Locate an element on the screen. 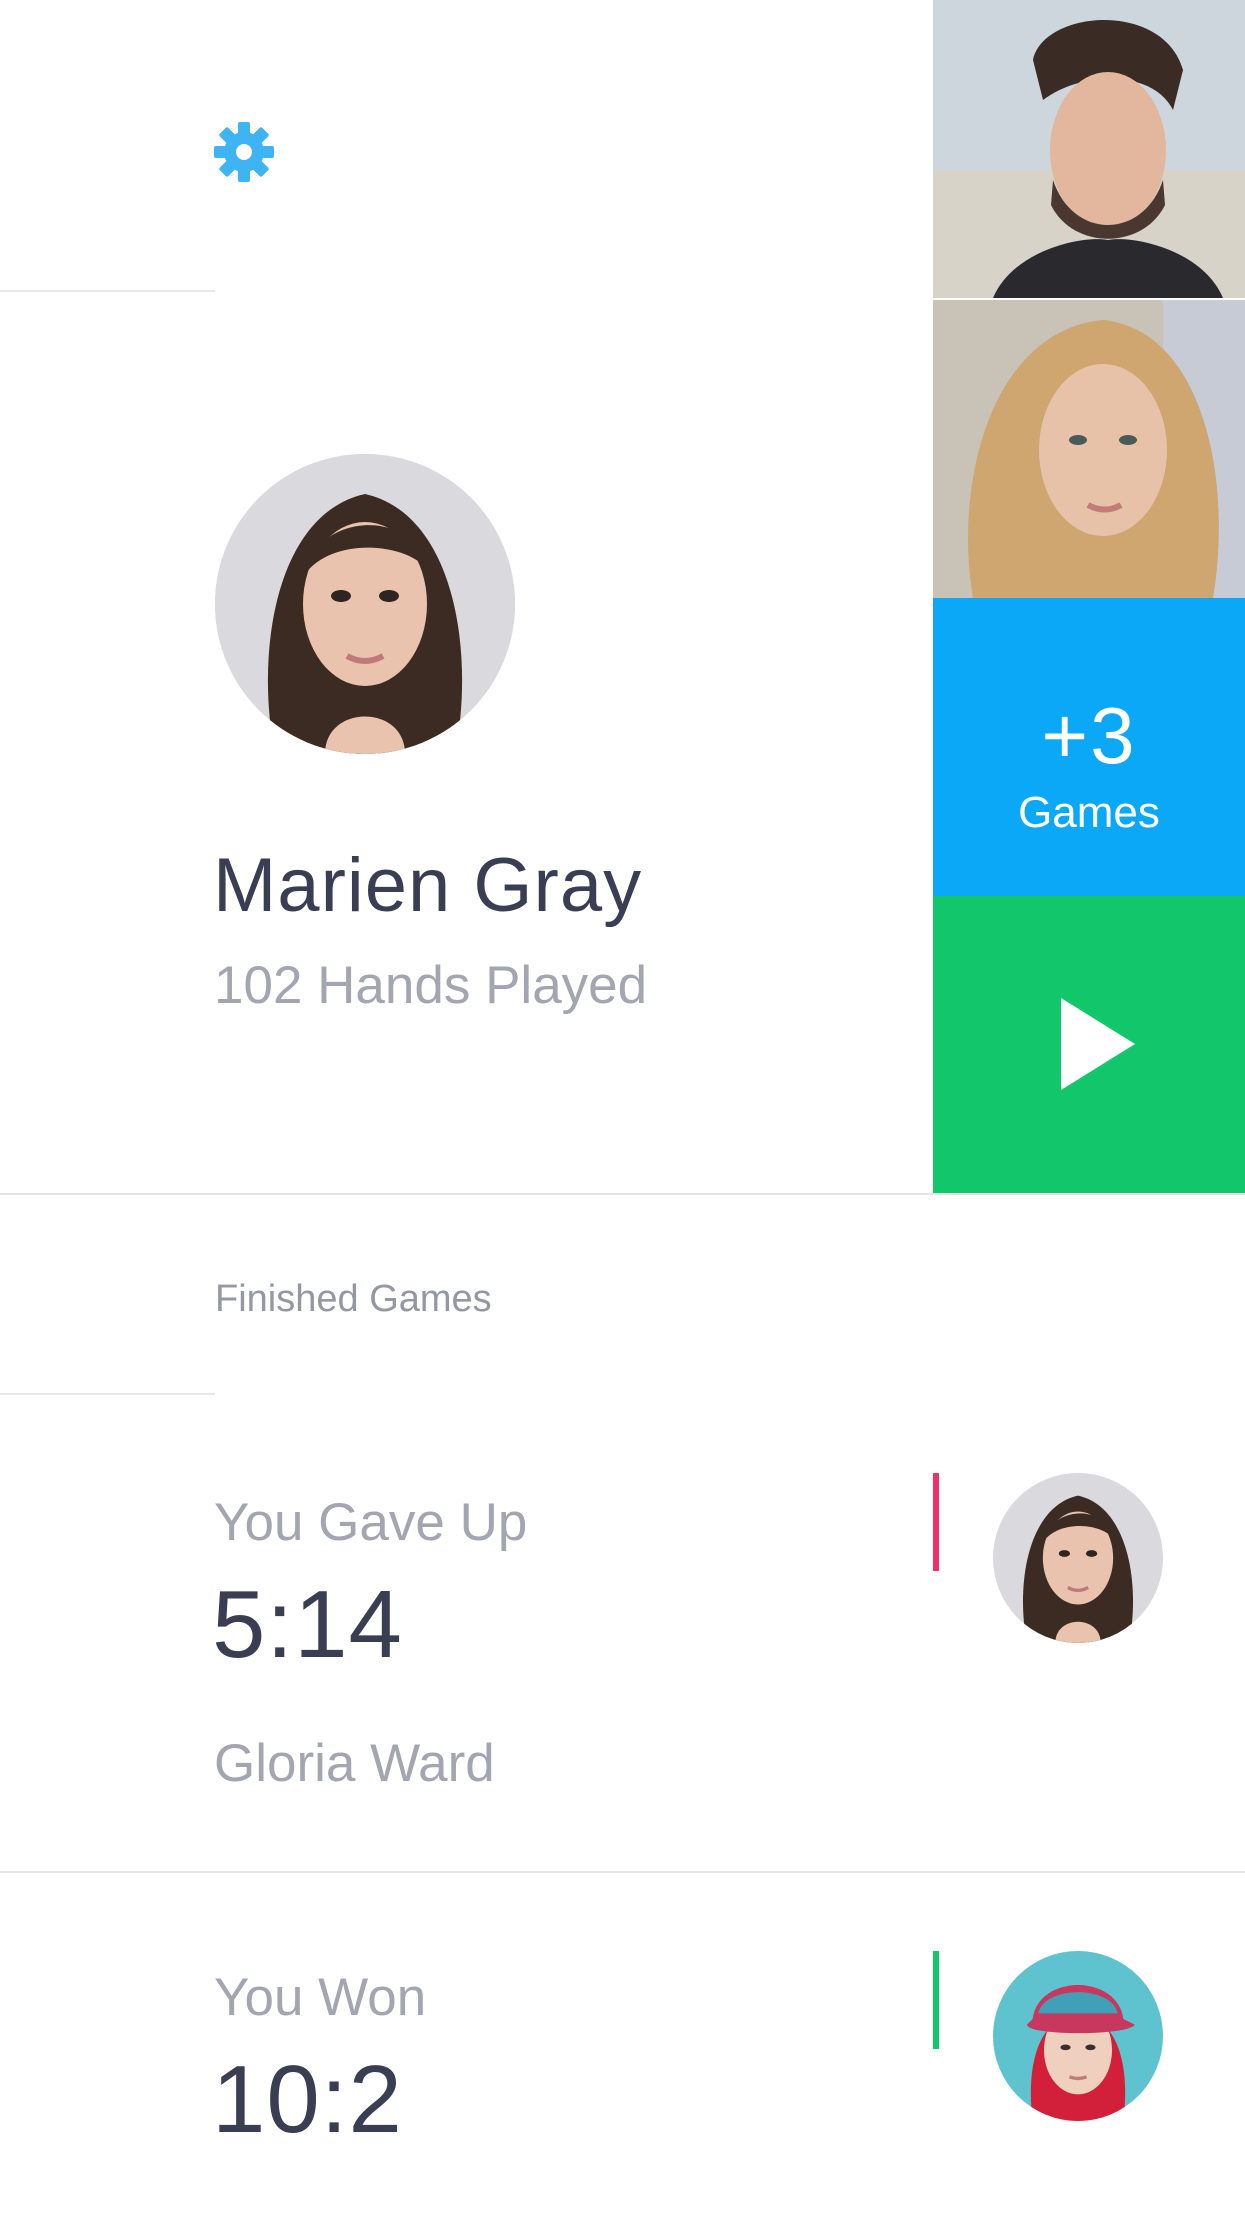 This screenshot has height=2214, width=1245. hands-played: 102 Hands Played is located at coordinates (431, 985).